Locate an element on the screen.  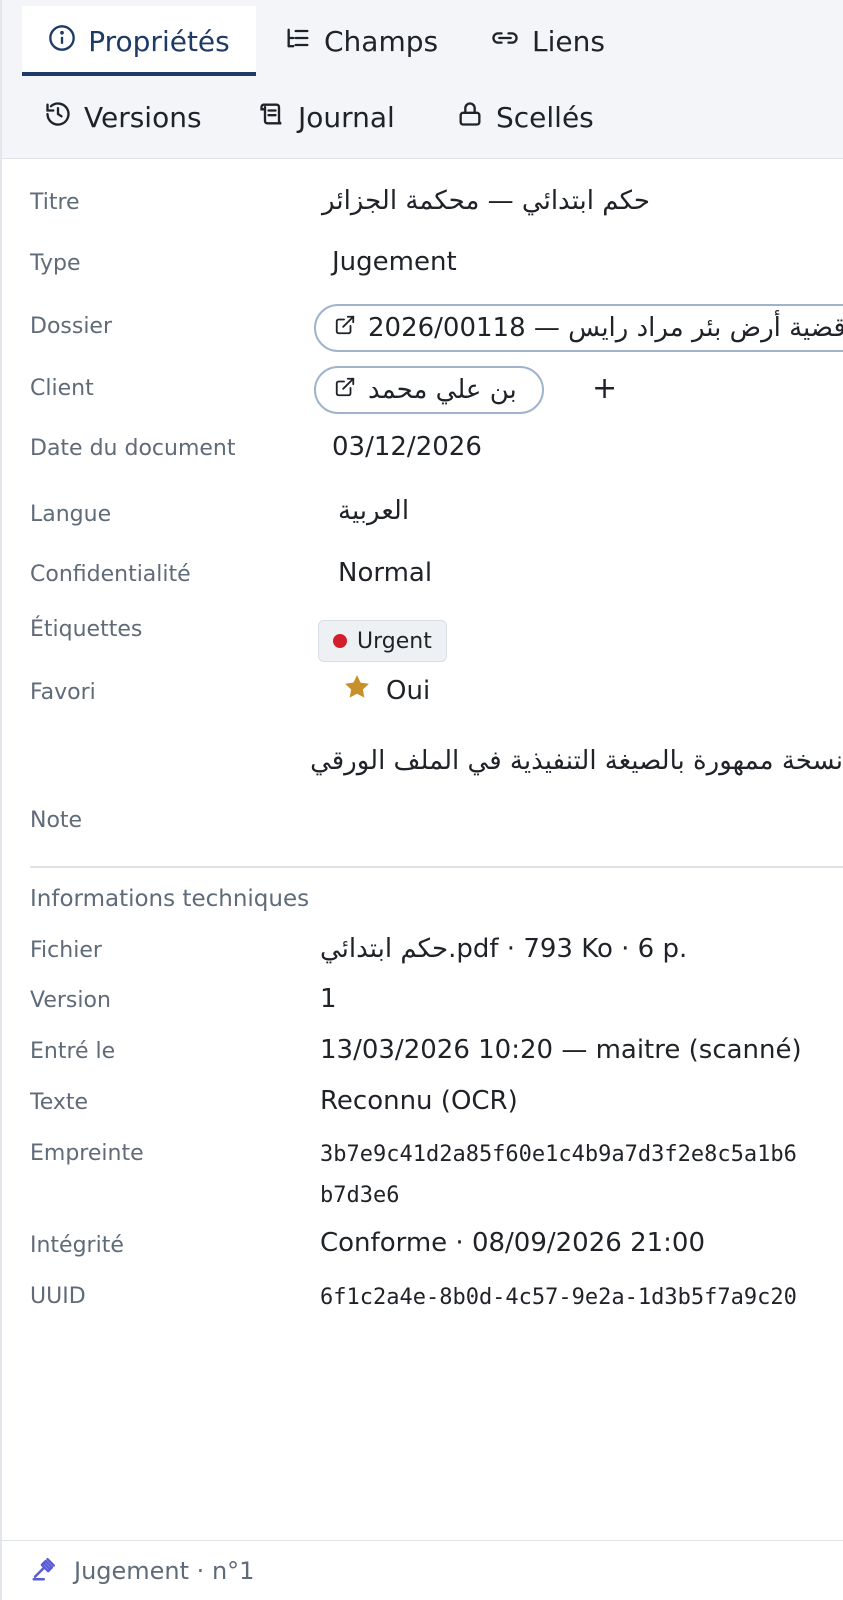
favori-toggle: Oui is located at coordinates (386, 690).